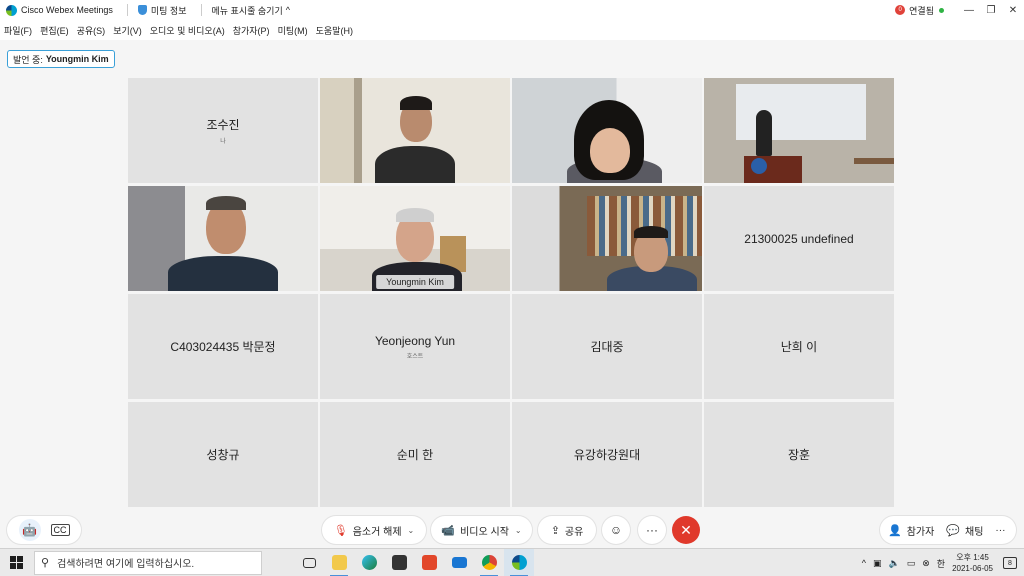 This screenshot has height=576, width=1024. I want to click on closed-captions-icon: CC, so click(60, 530).